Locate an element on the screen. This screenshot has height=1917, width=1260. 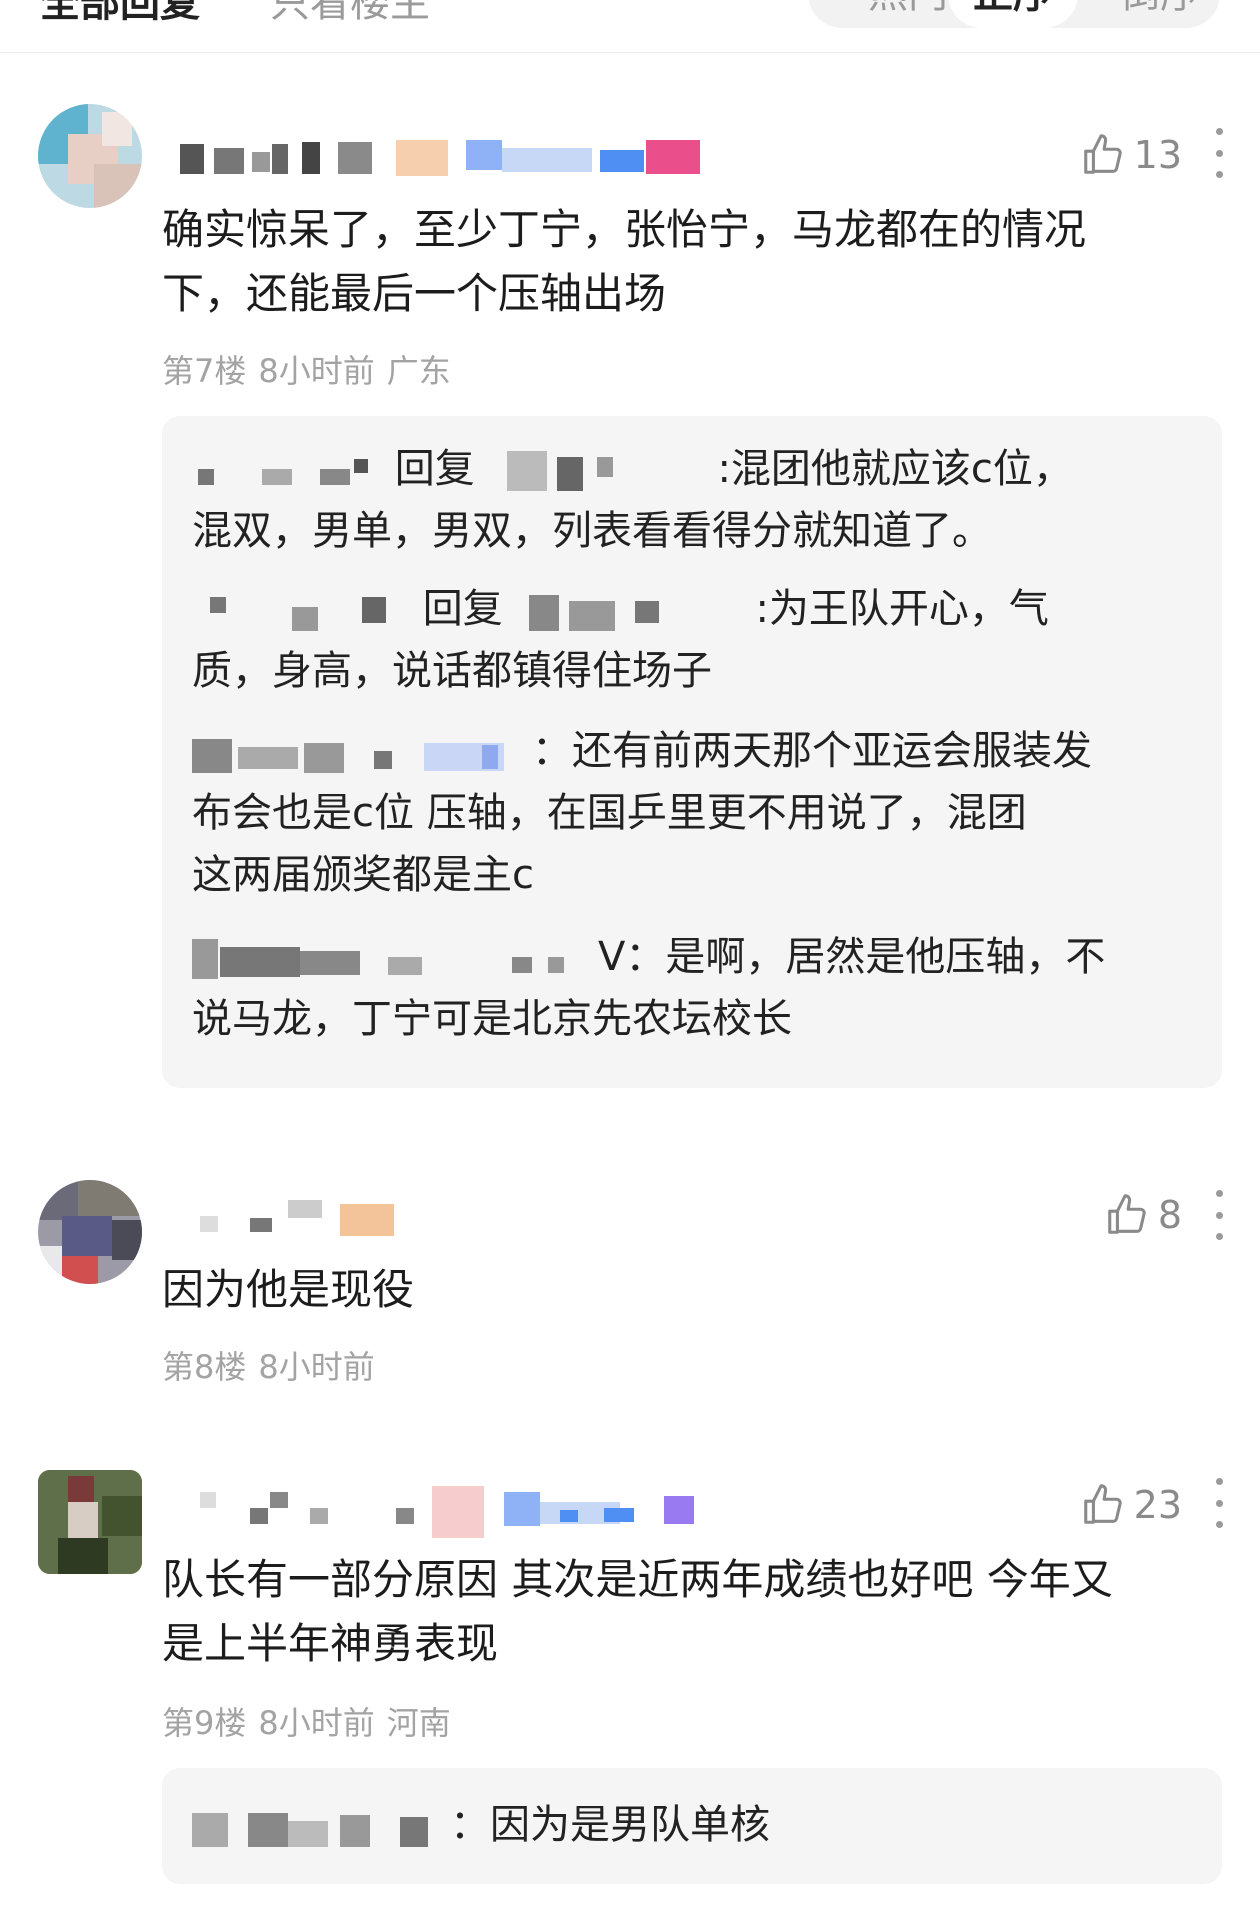
floor-number: 第7楼 is located at coordinates (204, 371).